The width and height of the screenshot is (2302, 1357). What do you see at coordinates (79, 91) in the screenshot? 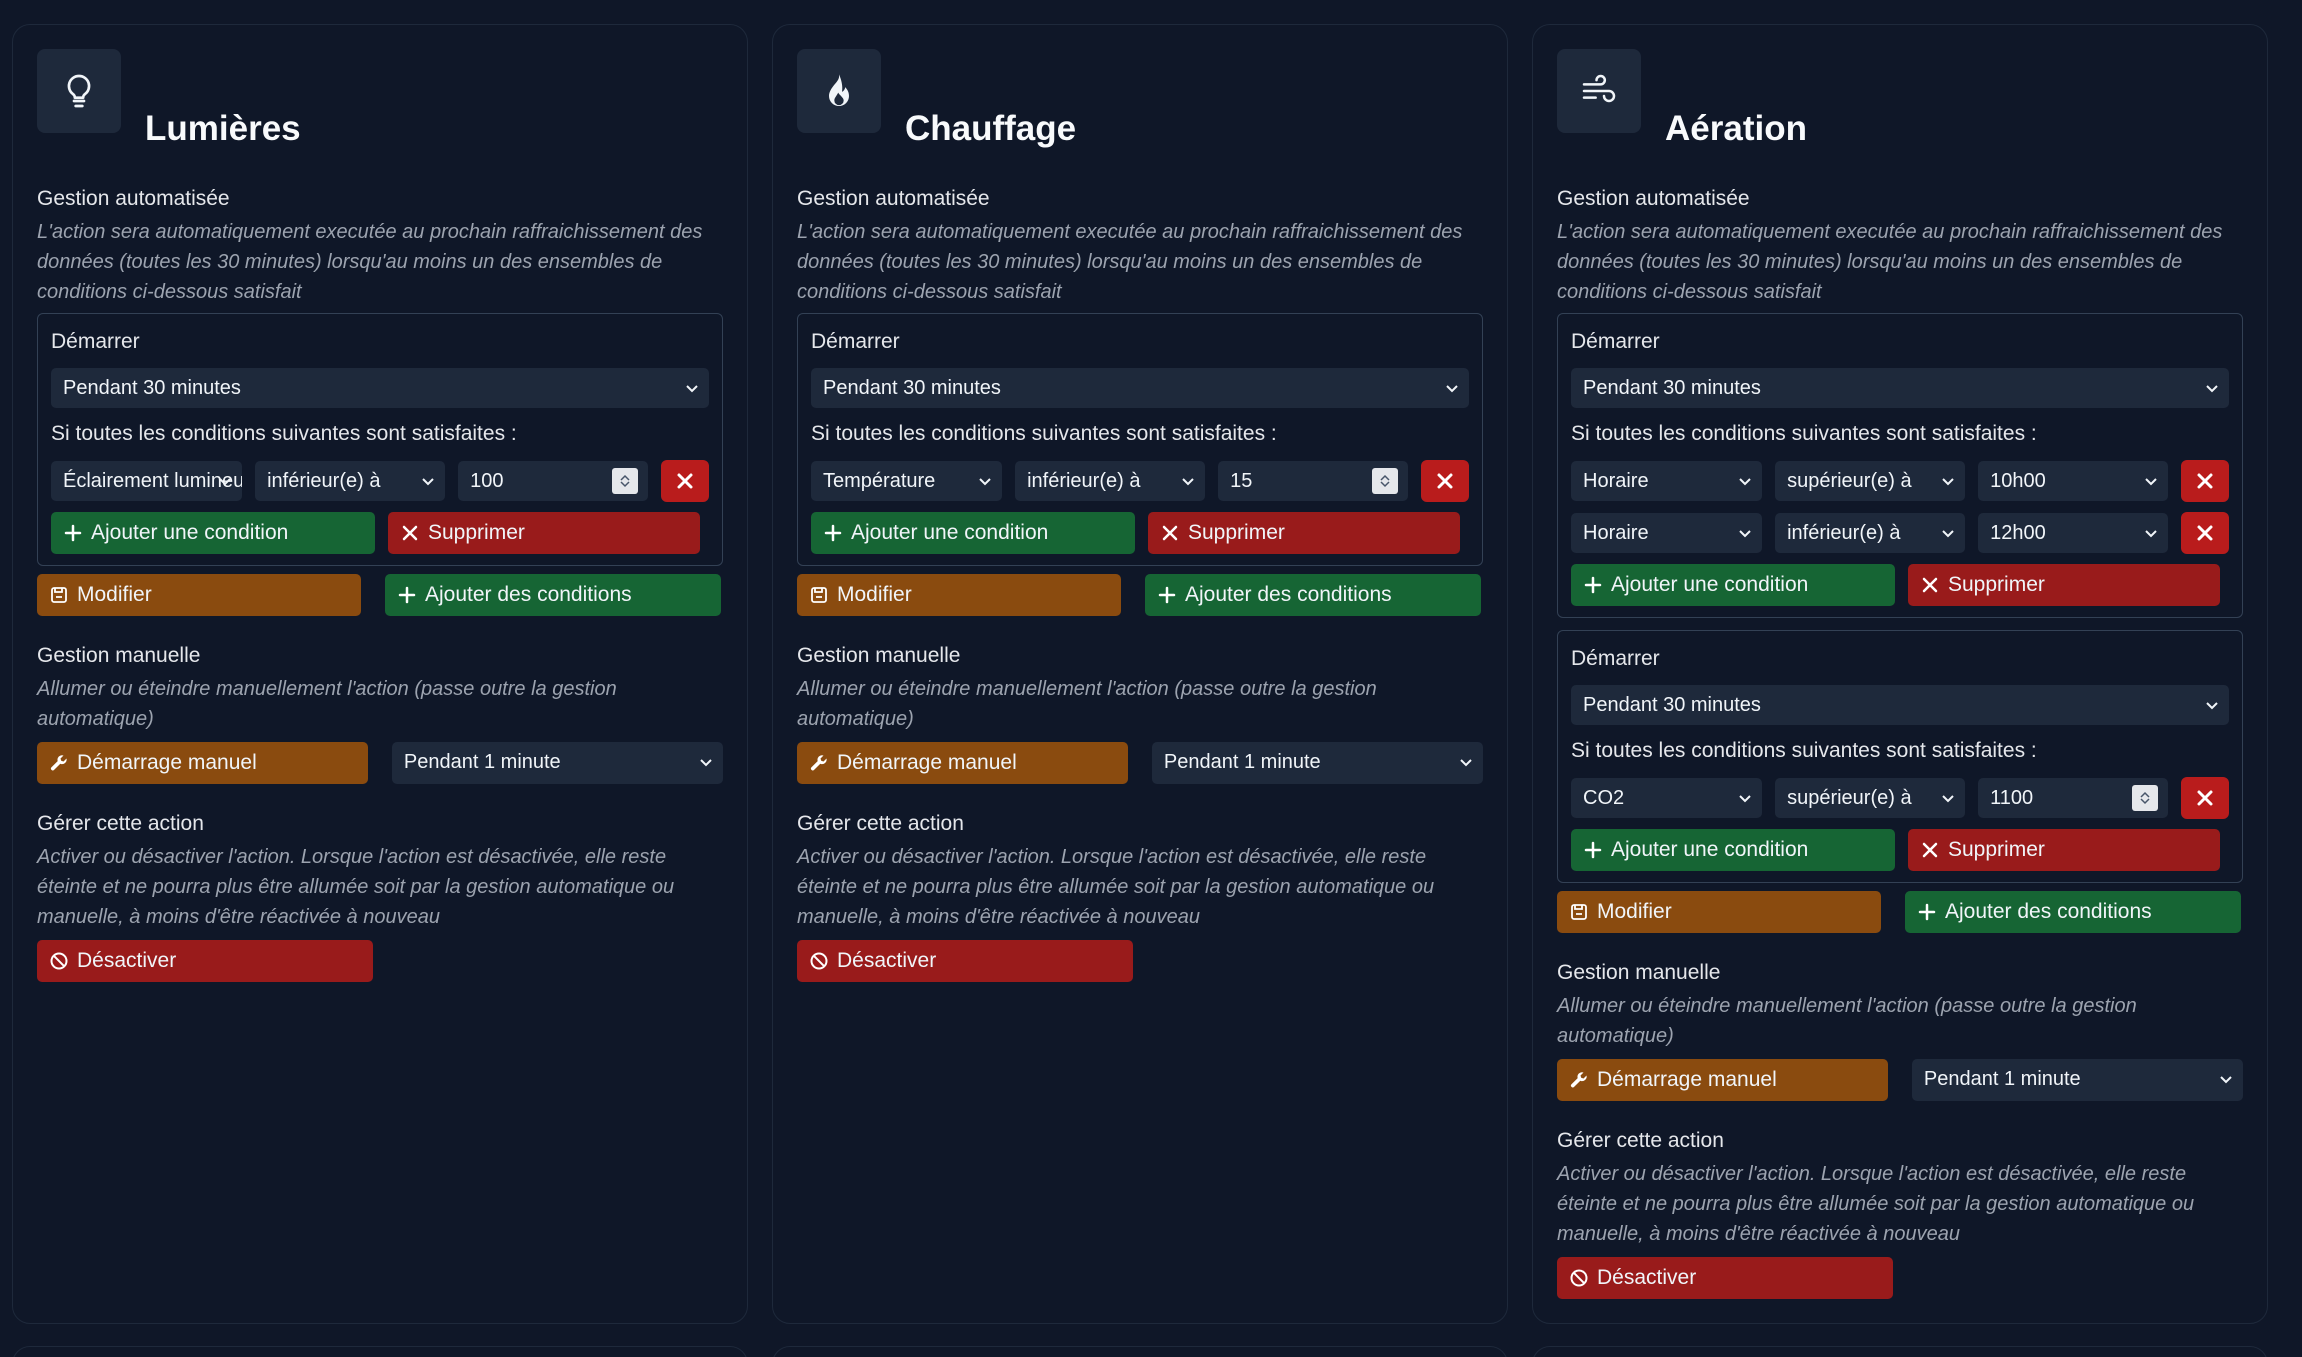
I see `lightbulb-icon` at bounding box center [79, 91].